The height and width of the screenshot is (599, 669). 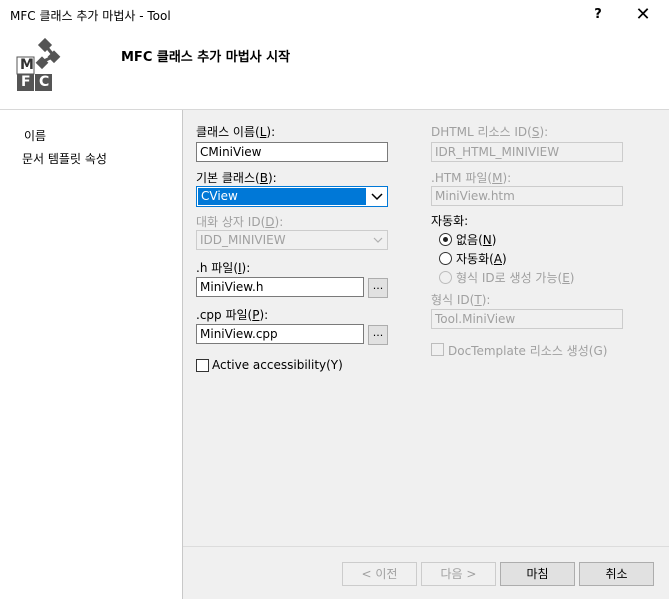 I want to click on help-button: ?, so click(x=598, y=15).